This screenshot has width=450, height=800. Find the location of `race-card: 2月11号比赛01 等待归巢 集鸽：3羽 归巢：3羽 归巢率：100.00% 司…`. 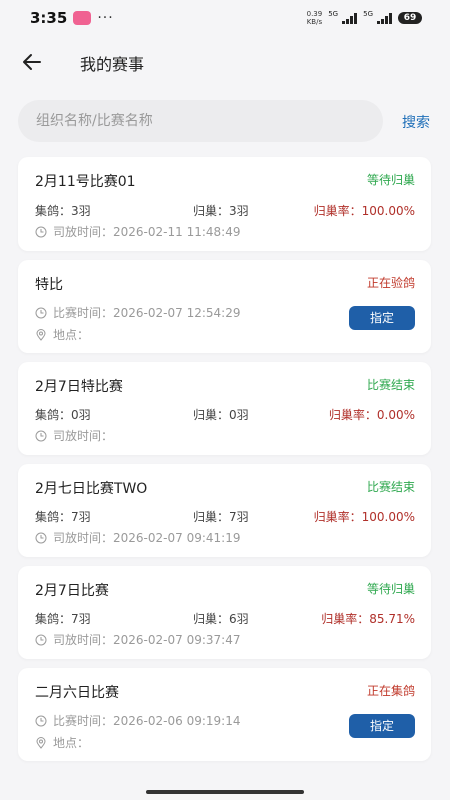

race-card: 2月11号比赛01 等待归巢 集鸽：3羽 归巢：3羽 归巢率：100.00% 司… is located at coordinates (224, 204).